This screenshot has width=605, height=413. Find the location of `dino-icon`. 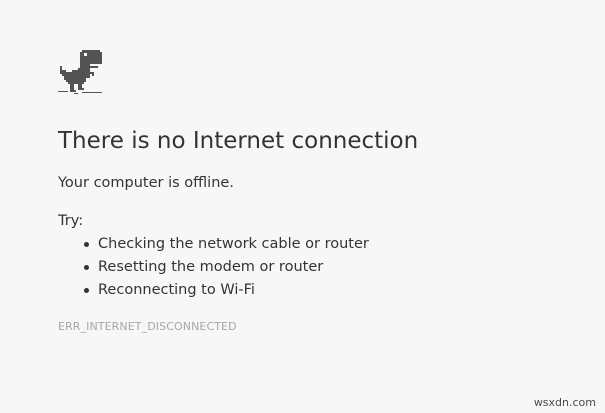

dino-icon is located at coordinates (81, 72).